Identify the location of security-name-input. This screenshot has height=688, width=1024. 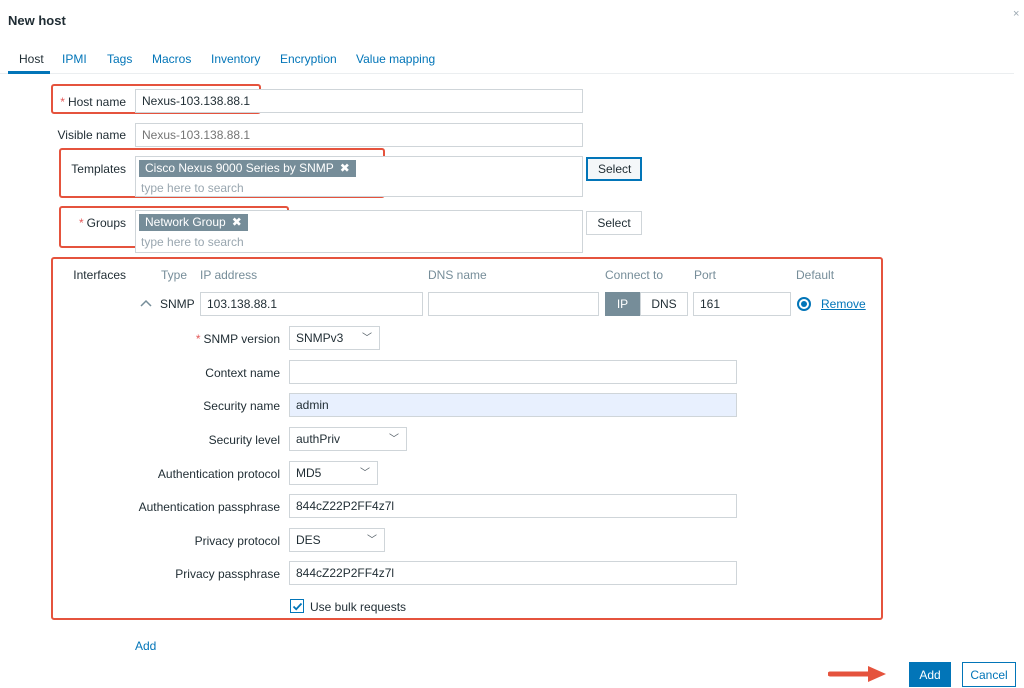
(513, 405).